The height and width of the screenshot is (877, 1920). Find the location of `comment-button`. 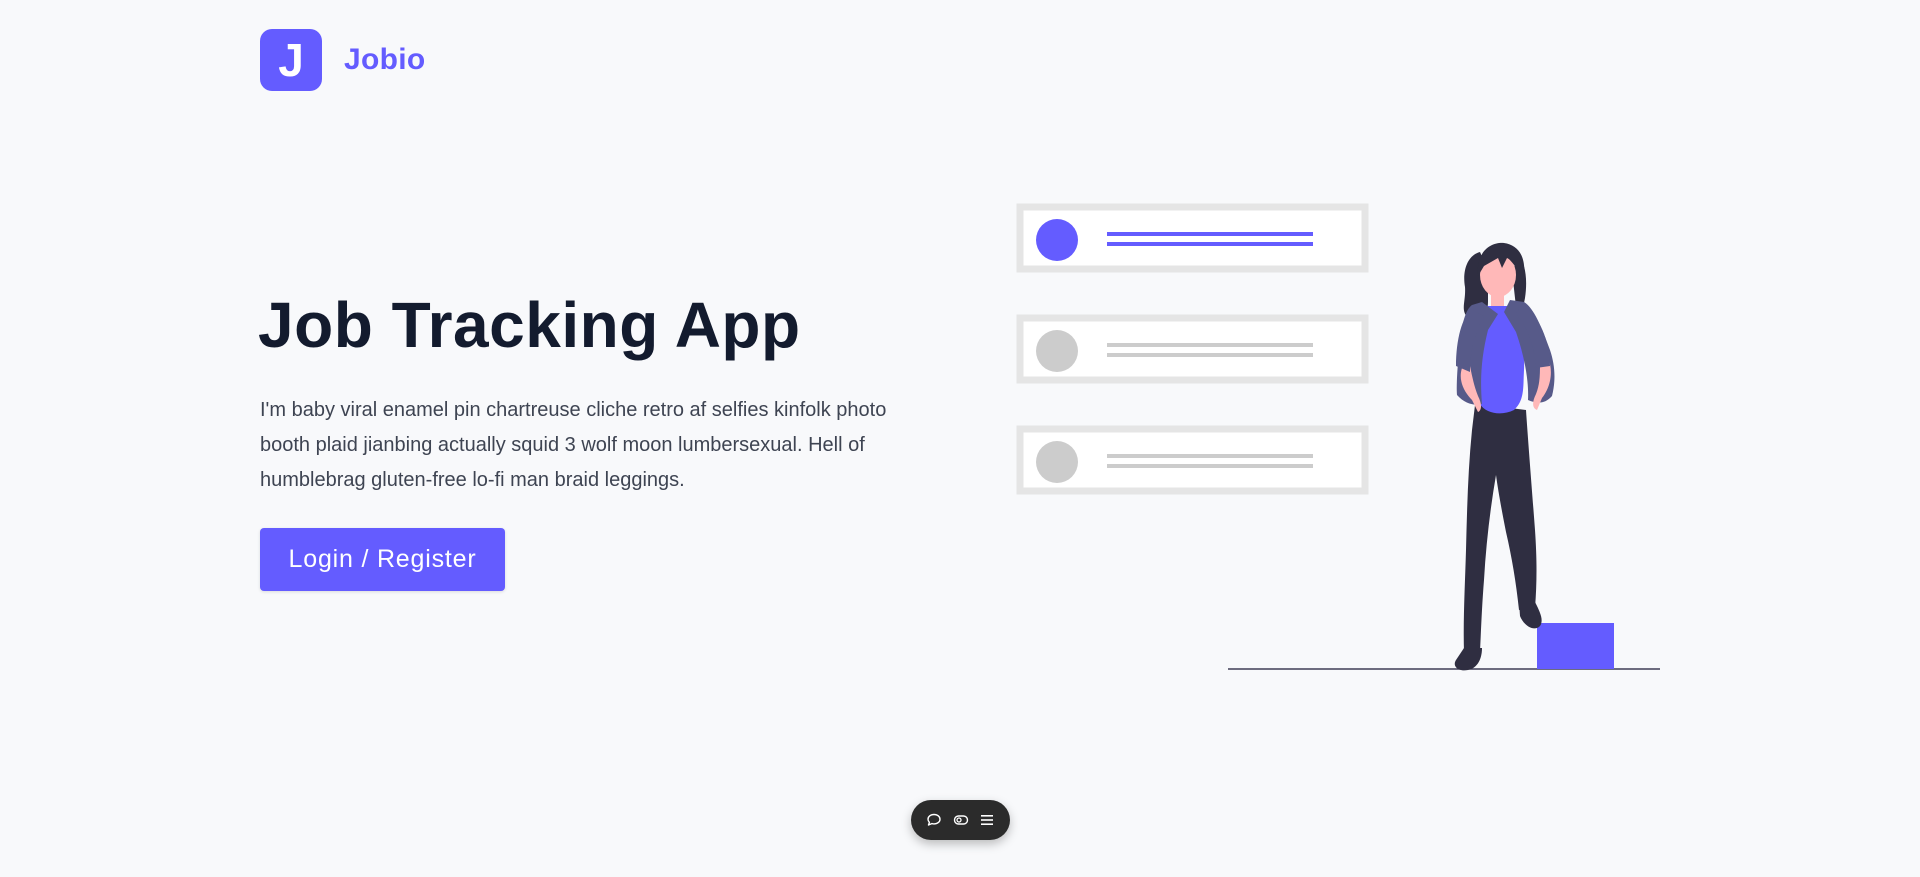

comment-button is located at coordinates (934, 820).